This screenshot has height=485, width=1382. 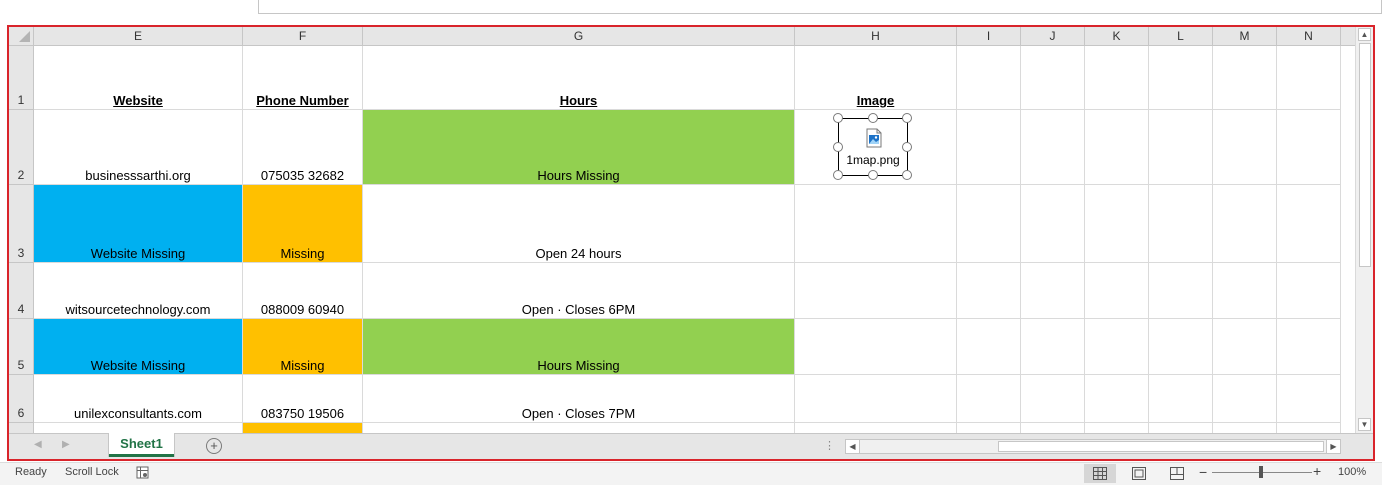 I want to click on status-scroll-lock: Scroll Lock, so click(x=92, y=472).